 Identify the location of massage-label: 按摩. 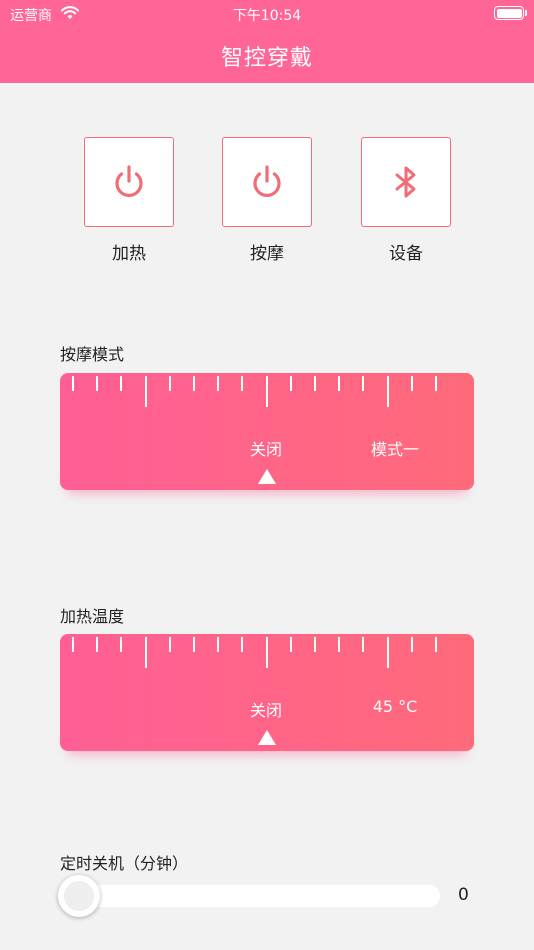
(267, 254).